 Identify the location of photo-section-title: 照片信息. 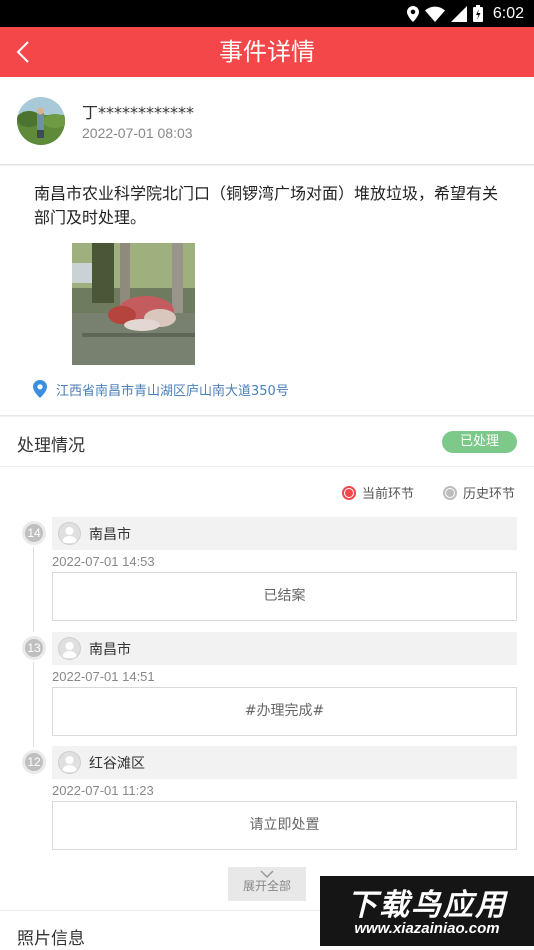
(51, 939).